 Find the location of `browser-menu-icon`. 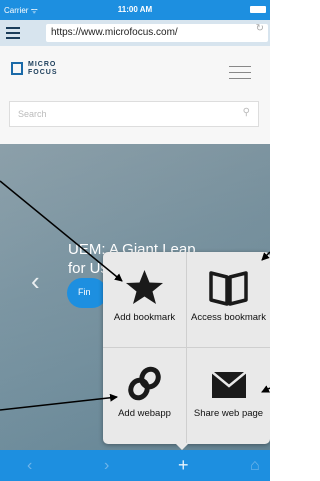

browser-menu-icon is located at coordinates (13, 33).